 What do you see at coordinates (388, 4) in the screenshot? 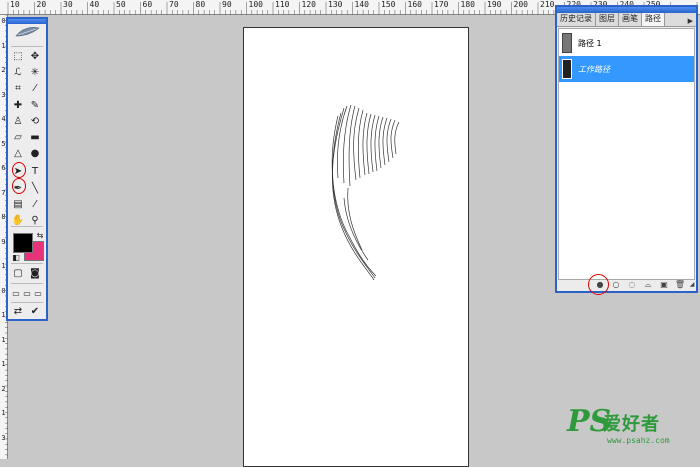
I see `ruler-label: 150` at bounding box center [388, 4].